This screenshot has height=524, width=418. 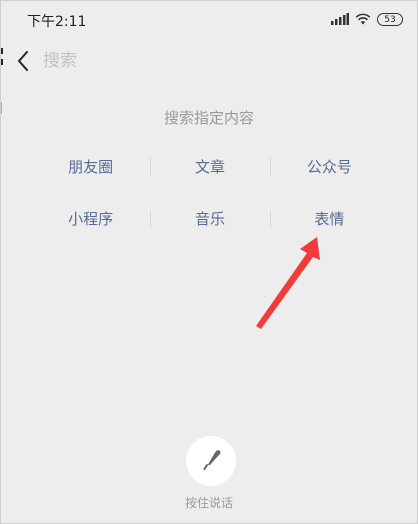 What do you see at coordinates (23, 61) in the screenshot?
I see `back-button` at bounding box center [23, 61].